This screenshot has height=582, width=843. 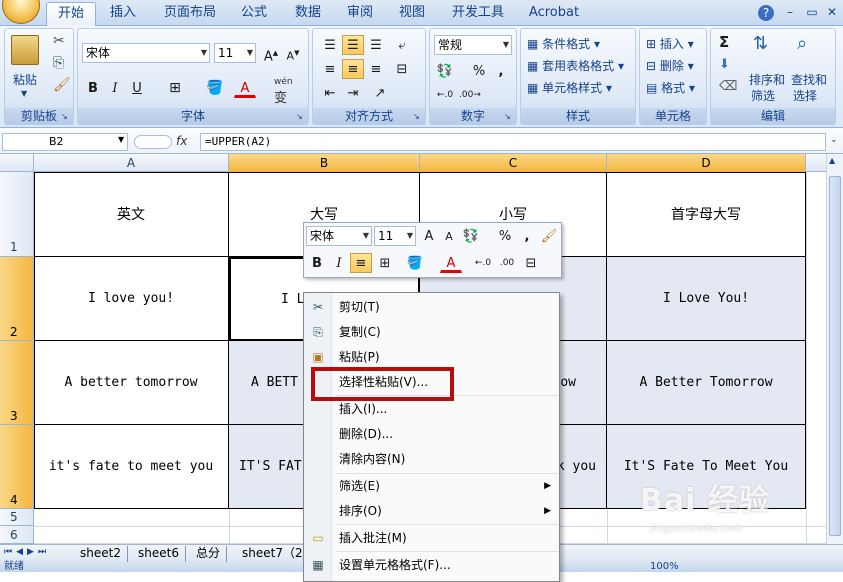 What do you see at coordinates (339, 263) in the screenshot?
I see `mini-italic-button: I` at bounding box center [339, 263].